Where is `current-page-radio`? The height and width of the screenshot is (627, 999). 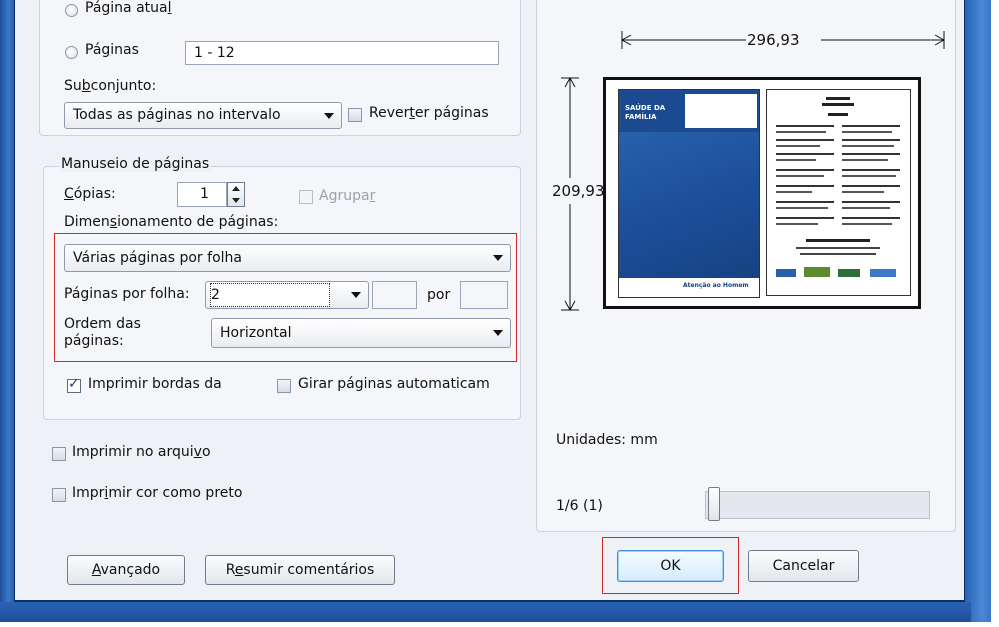
current-page-radio is located at coordinates (71, 10).